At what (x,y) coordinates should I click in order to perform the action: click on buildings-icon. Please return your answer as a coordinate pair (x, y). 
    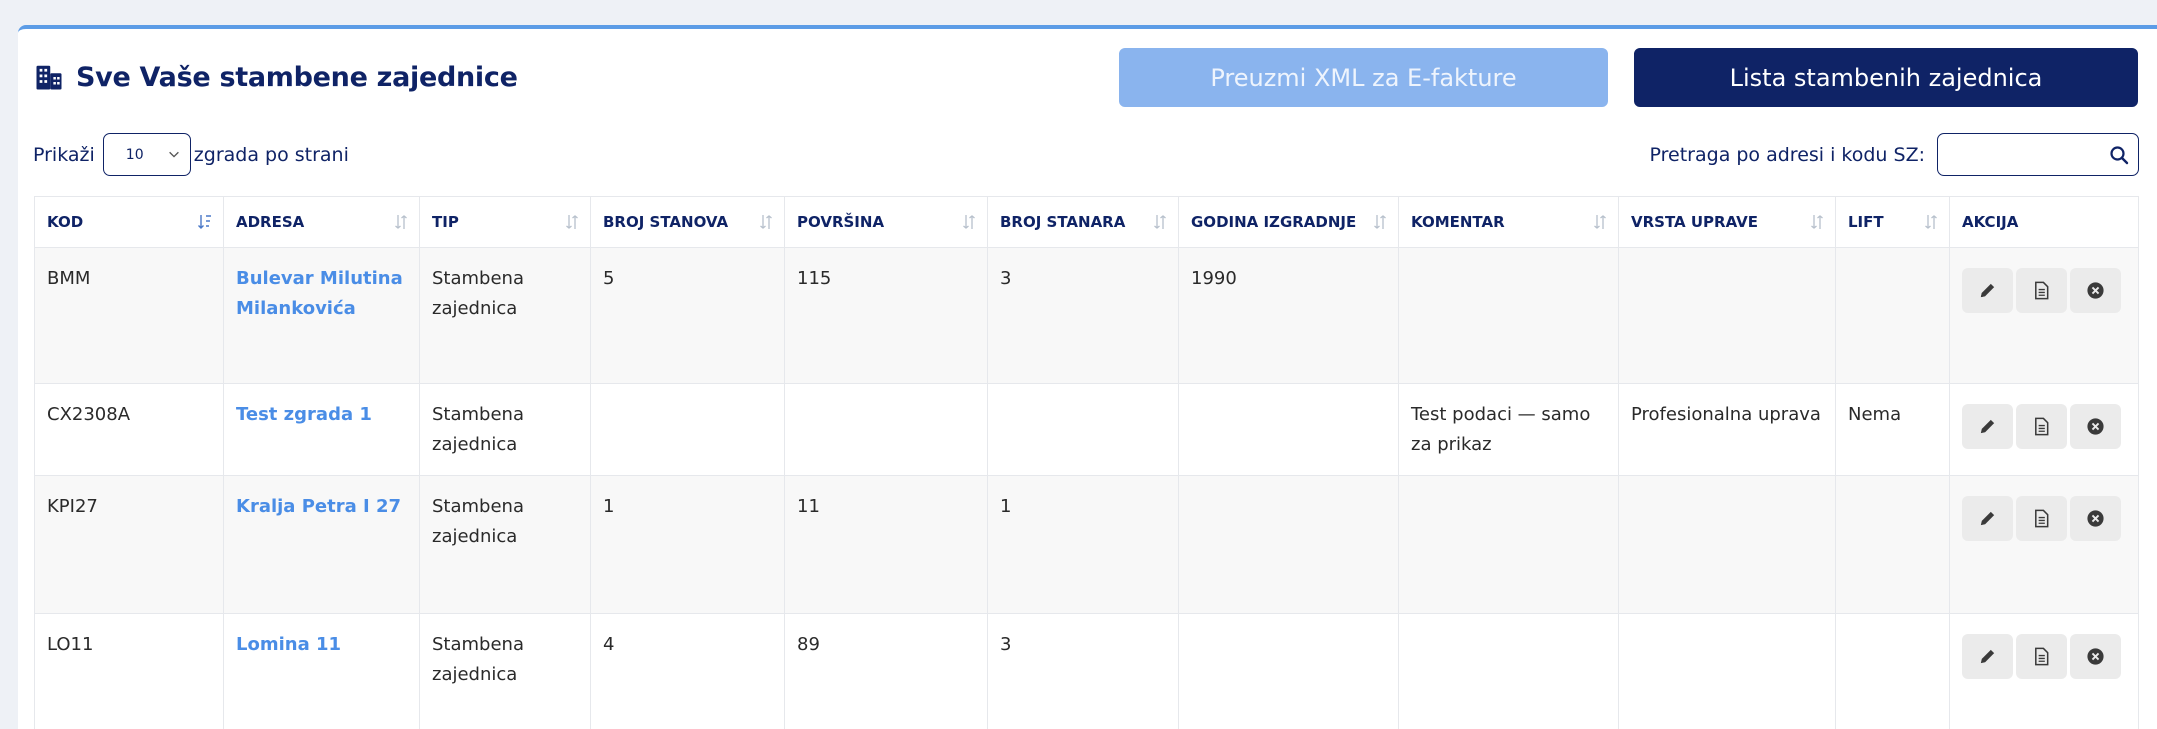
    Looking at the image, I should click on (49, 77).